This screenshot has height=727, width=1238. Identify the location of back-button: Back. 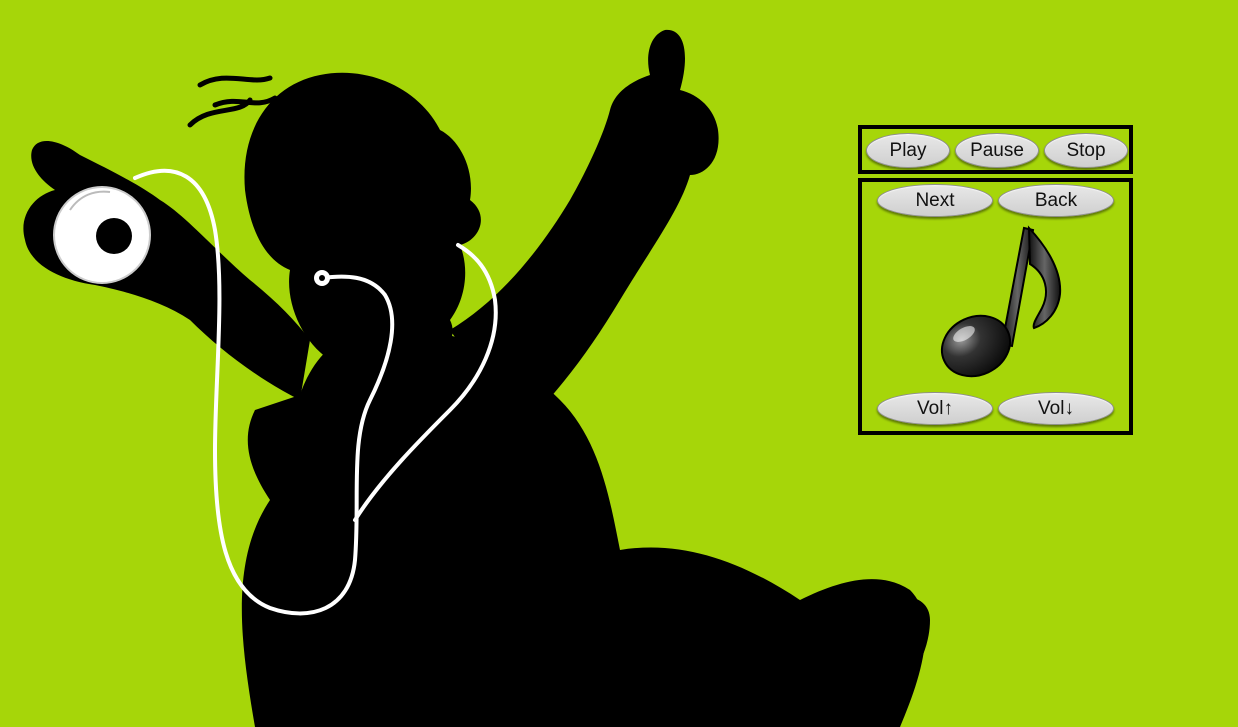
(1056, 200).